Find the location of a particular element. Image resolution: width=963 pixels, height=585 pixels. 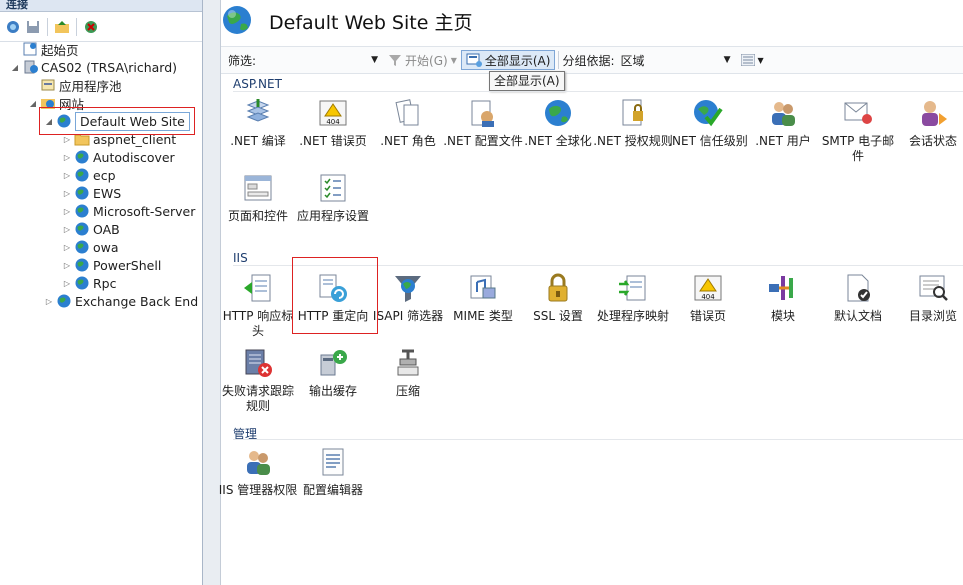

app-pools-icon is located at coordinates (48, 85).